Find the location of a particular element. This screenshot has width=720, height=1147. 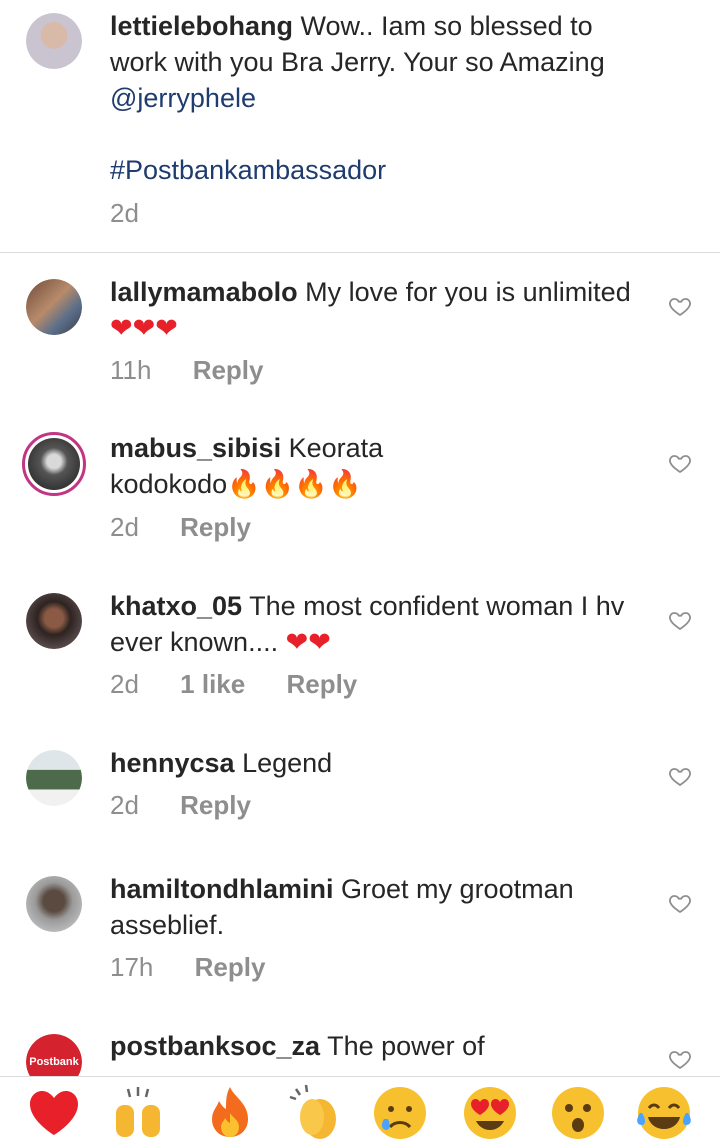

comment-text: postbanksoc_za The power of is located at coordinates (380, 1046).